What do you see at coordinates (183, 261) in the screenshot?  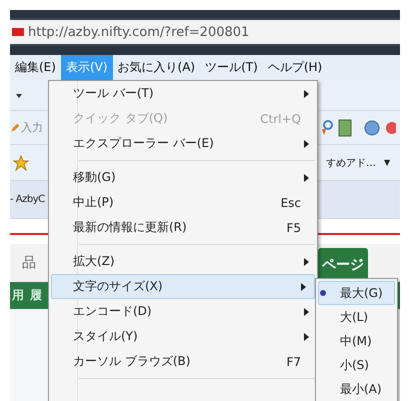 I see `menu-item: 拡大(Z)` at bounding box center [183, 261].